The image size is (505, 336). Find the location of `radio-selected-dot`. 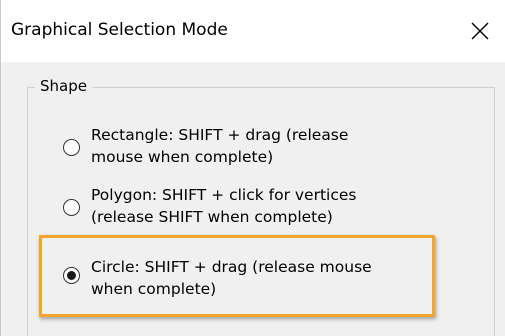

radio-selected-dot is located at coordinates (71, 275).